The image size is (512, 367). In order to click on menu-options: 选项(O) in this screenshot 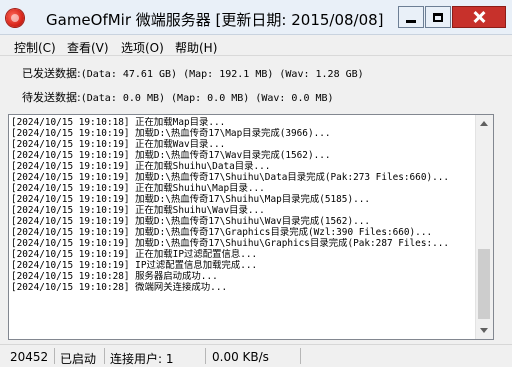, I will do `click(142, 47)`.